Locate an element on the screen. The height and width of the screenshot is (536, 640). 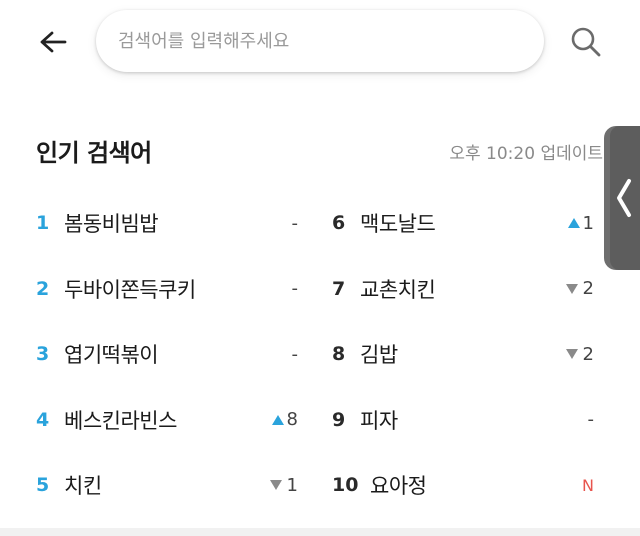
rank-number: 7 is located at coordinates (339, 288).